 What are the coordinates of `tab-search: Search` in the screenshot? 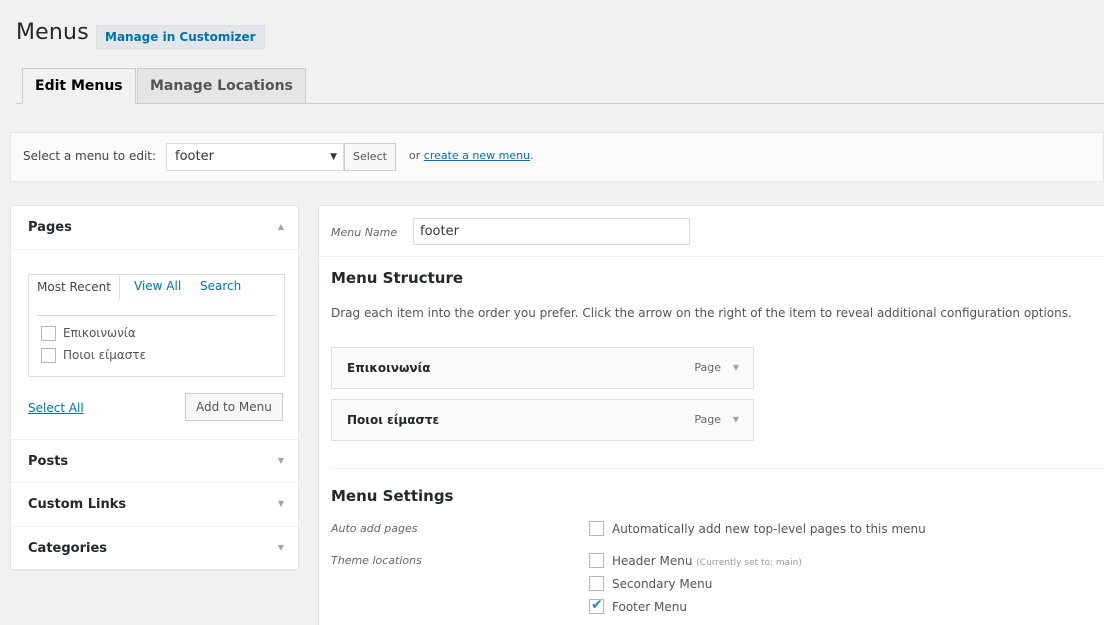 It's located at (220, 287).